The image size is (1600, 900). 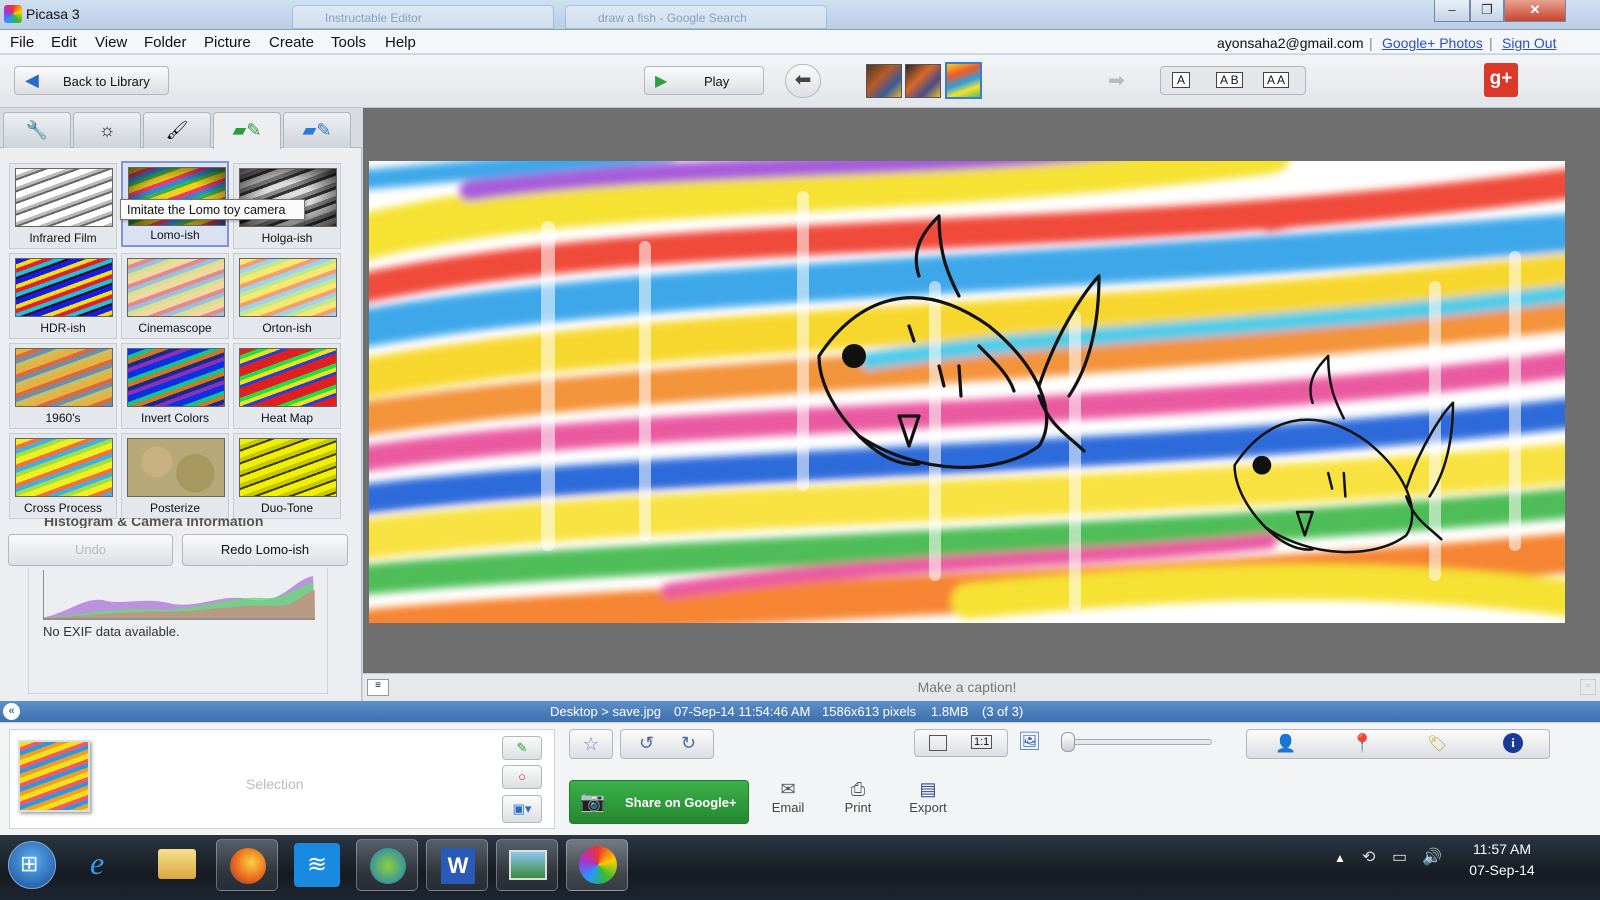 I want to click on info-icon: i, so click(x=1513, y=743).